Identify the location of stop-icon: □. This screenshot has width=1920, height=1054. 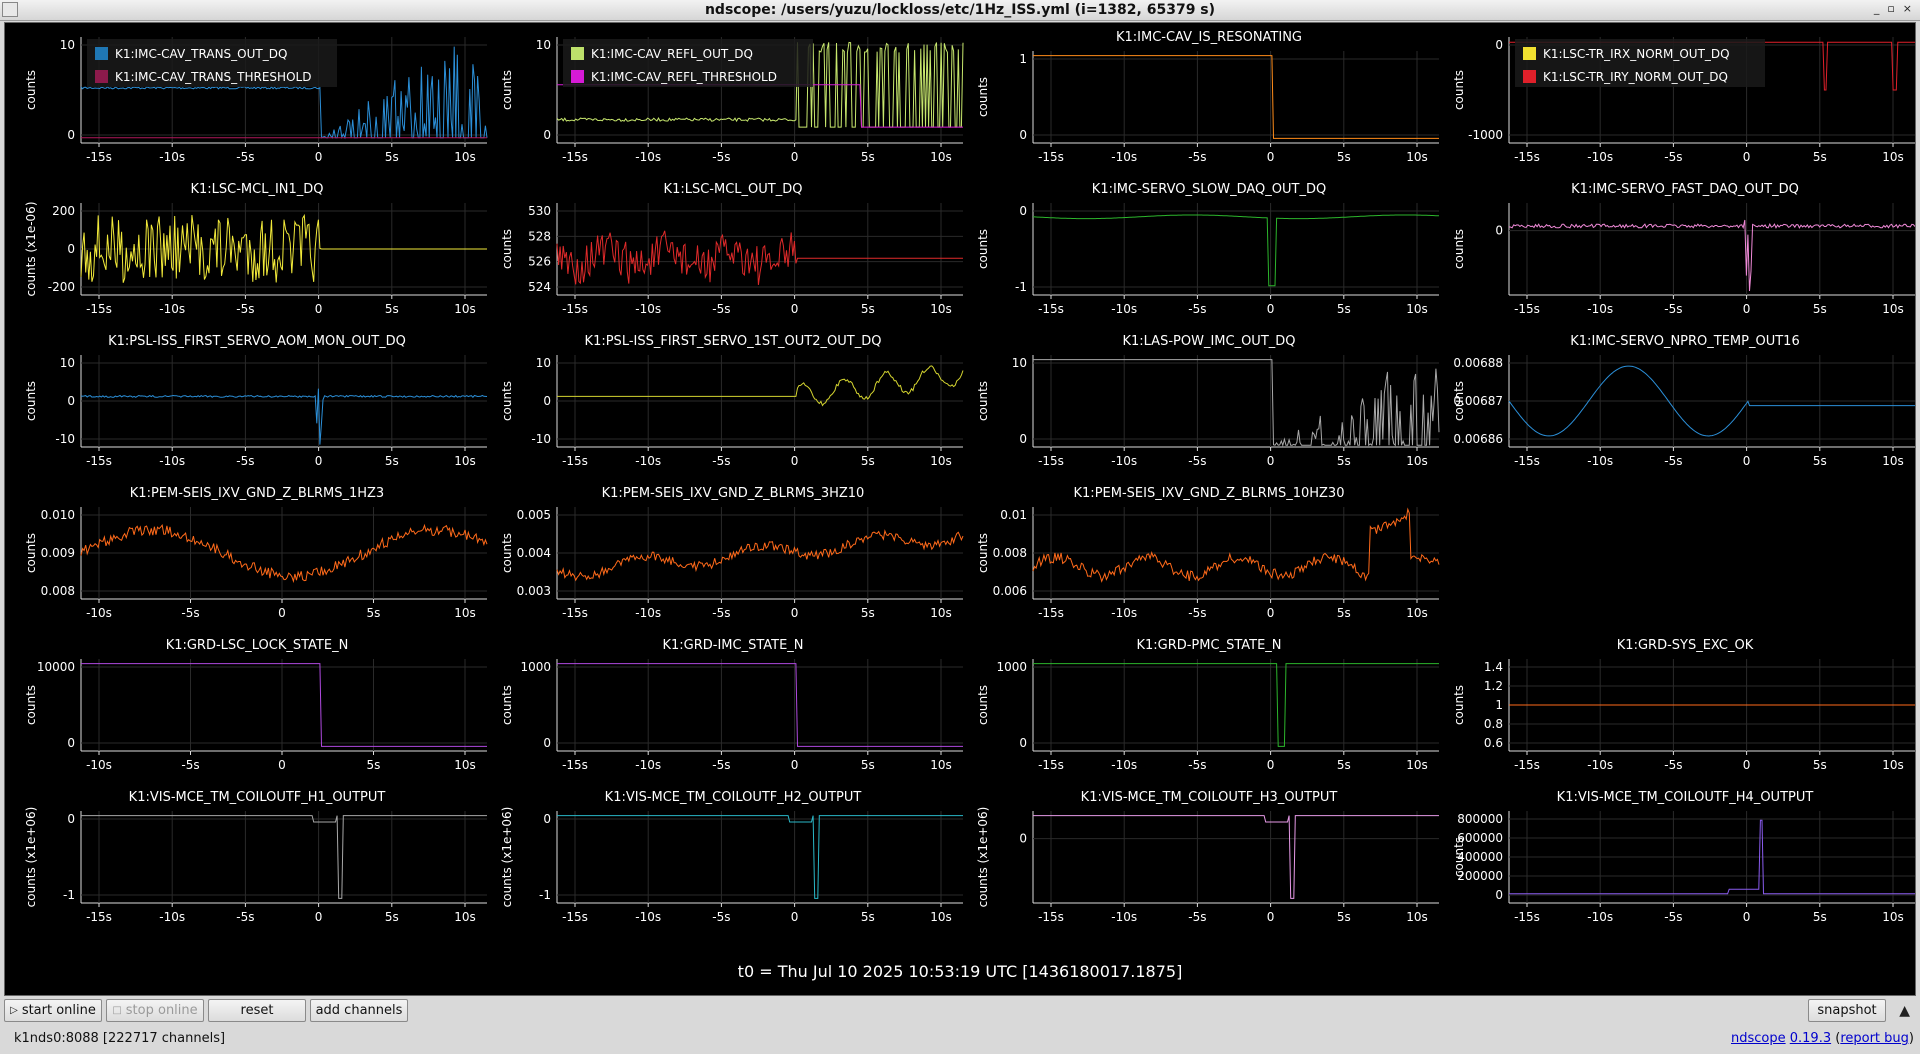
(117, 1010).